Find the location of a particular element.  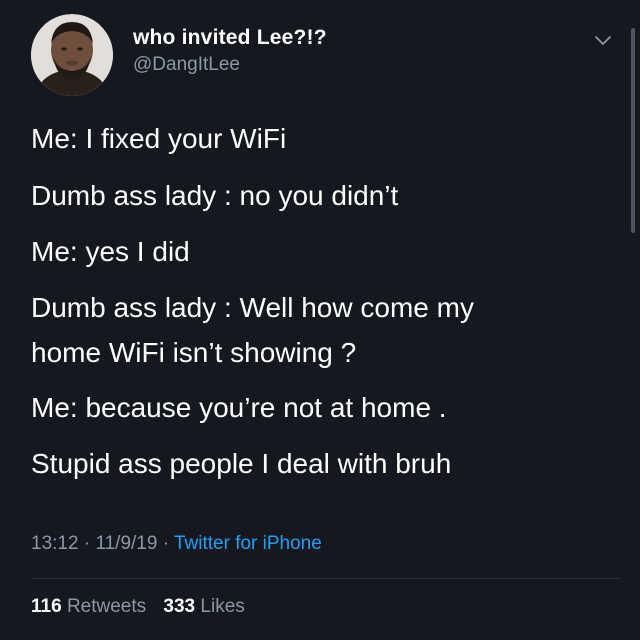

scrollbar is located at coordinates (633, 130).